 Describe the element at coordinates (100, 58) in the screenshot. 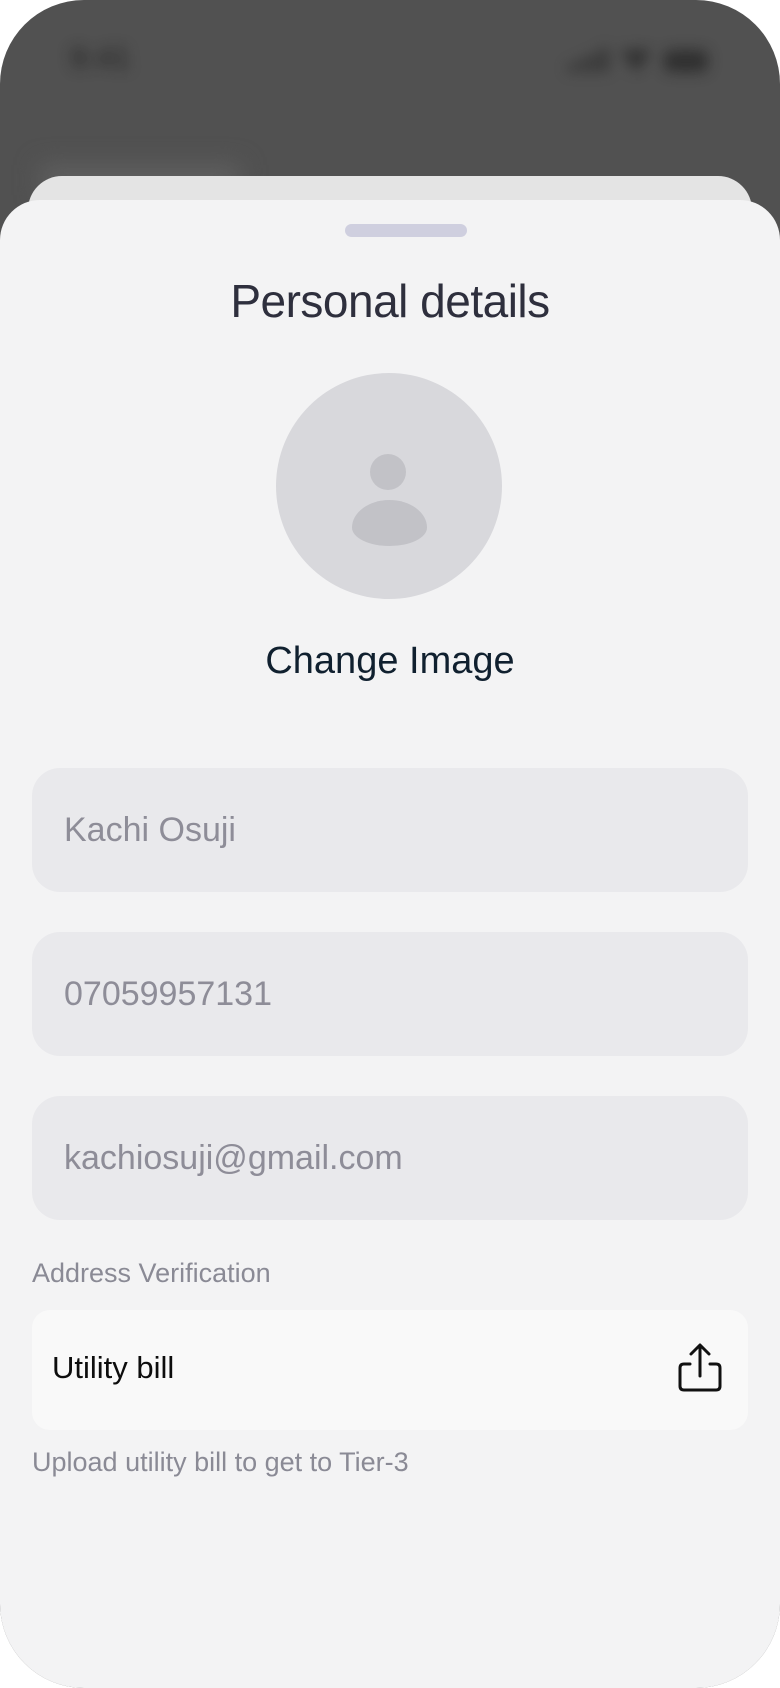

I see `status-time: 9:41` at that location.